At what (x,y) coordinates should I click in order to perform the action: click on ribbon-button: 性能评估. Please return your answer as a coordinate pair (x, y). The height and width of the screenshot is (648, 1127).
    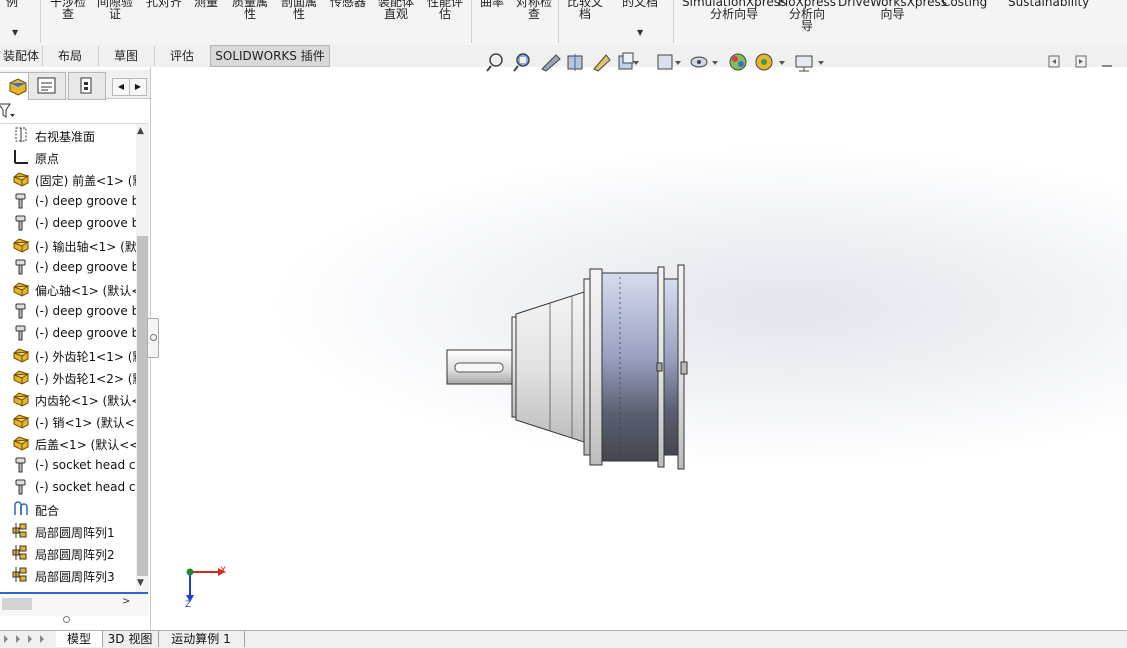
    Looking at the image, I should click on (445, 10).